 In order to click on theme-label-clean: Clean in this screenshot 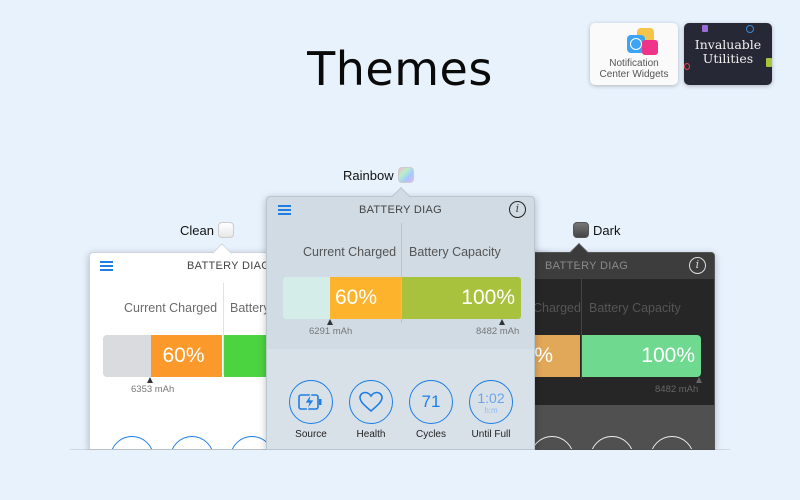, I will do `click(207, 230)`.